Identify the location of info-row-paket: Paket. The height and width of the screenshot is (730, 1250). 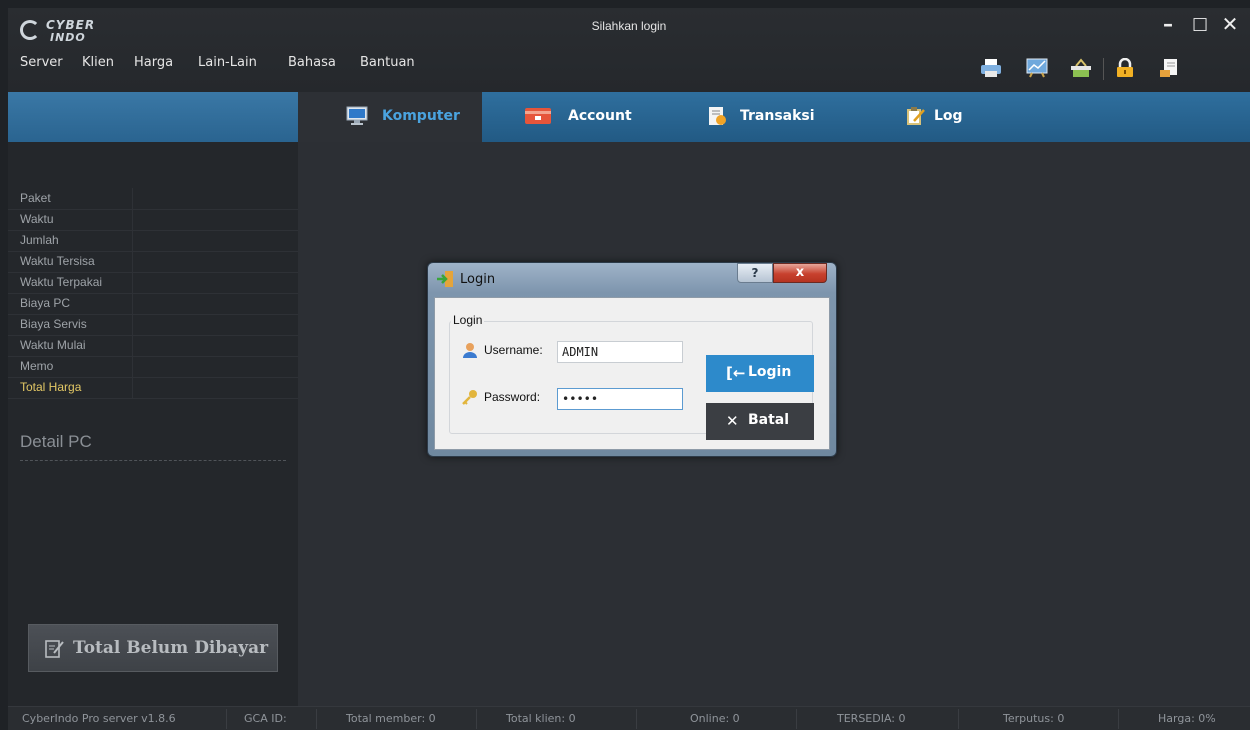
(153, 199).